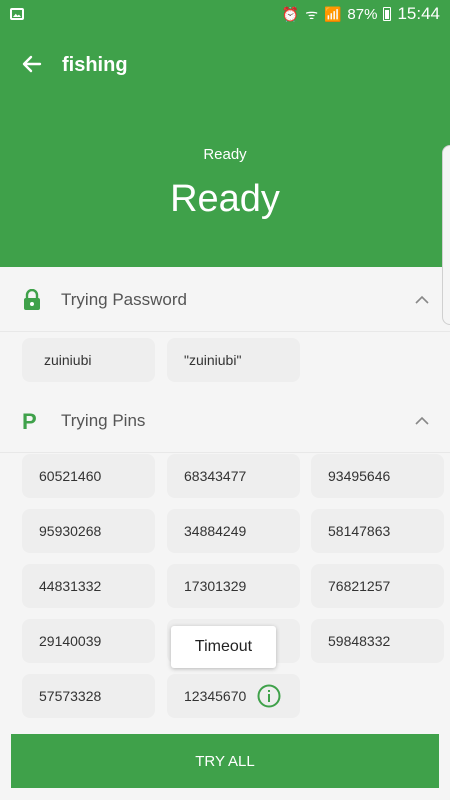 This screenshot has width=450, height=800. I want to click on status-bar: ⏰ ᯤ 📶 87% 15:44, so click(225, 14).